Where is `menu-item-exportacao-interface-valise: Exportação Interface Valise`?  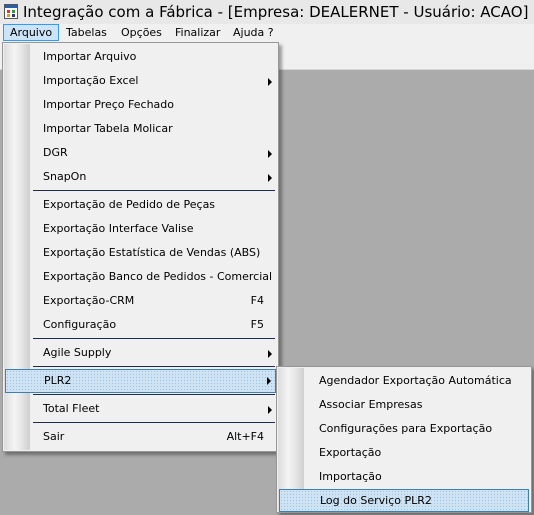 menu-item-exportacao-interface-valise: Exportação Interface Valise is located at coordinates (140, 229).